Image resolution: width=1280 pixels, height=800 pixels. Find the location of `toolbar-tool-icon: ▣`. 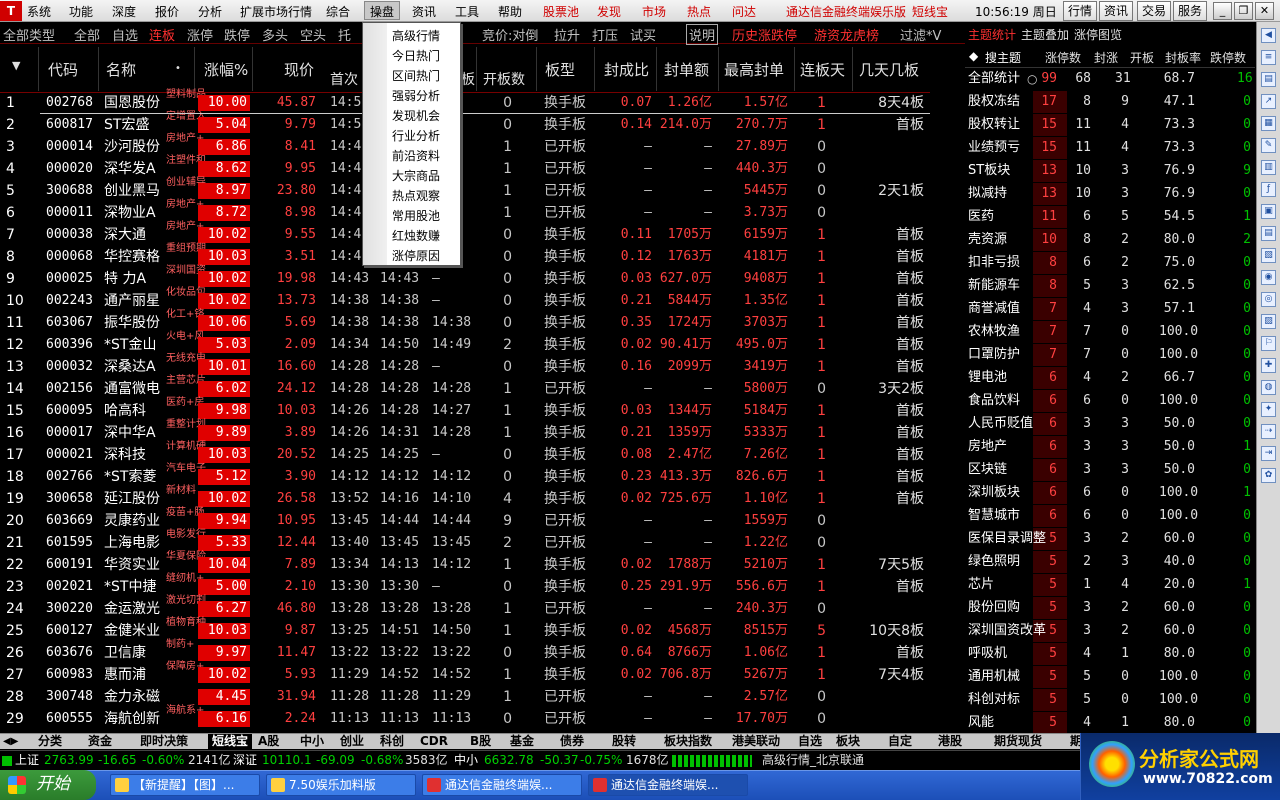

toolbar-tool-icon: ▣ is located at coordinates (1268, 211).